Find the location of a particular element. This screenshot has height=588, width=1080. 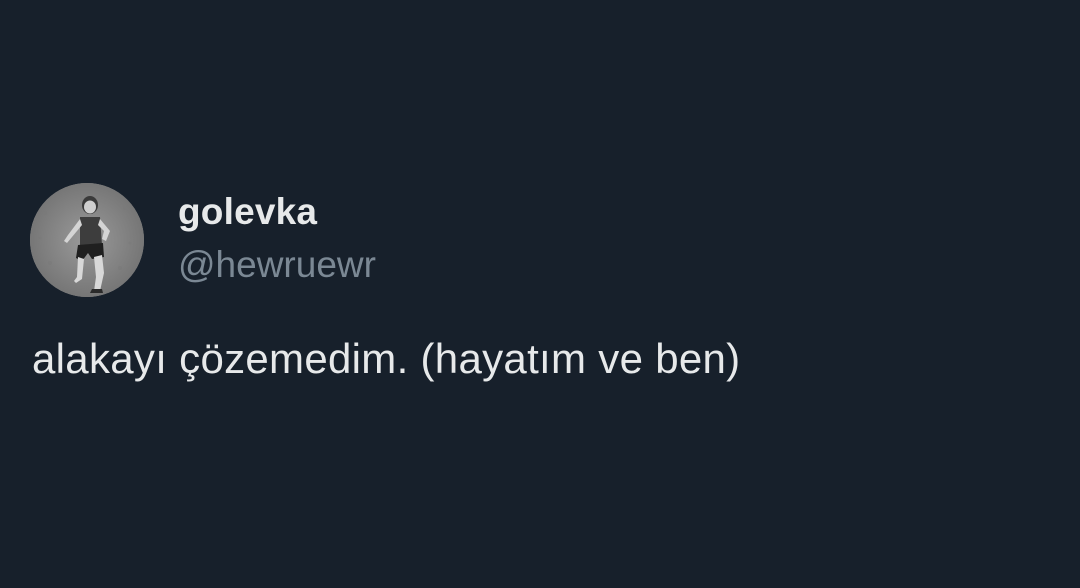

tweet-text: alakayı çözemedim. (hayatım ve ben) is located at coordinates (386, 358).